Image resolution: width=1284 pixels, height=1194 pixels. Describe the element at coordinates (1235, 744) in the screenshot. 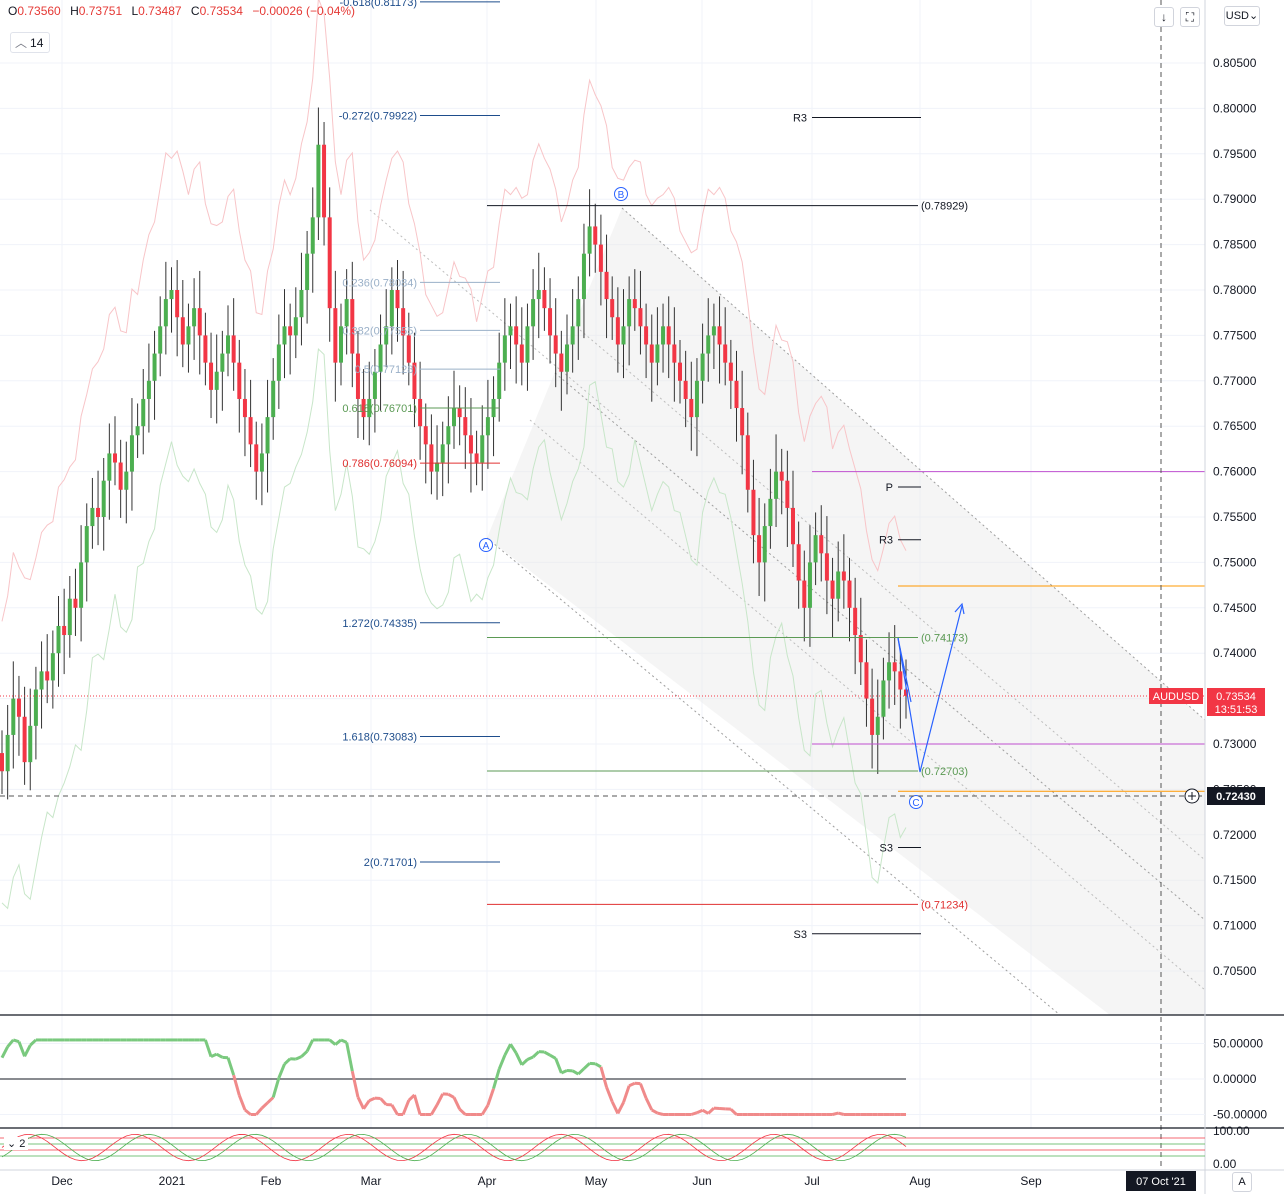

I see `price-tick-label: 0.73000` at that location.